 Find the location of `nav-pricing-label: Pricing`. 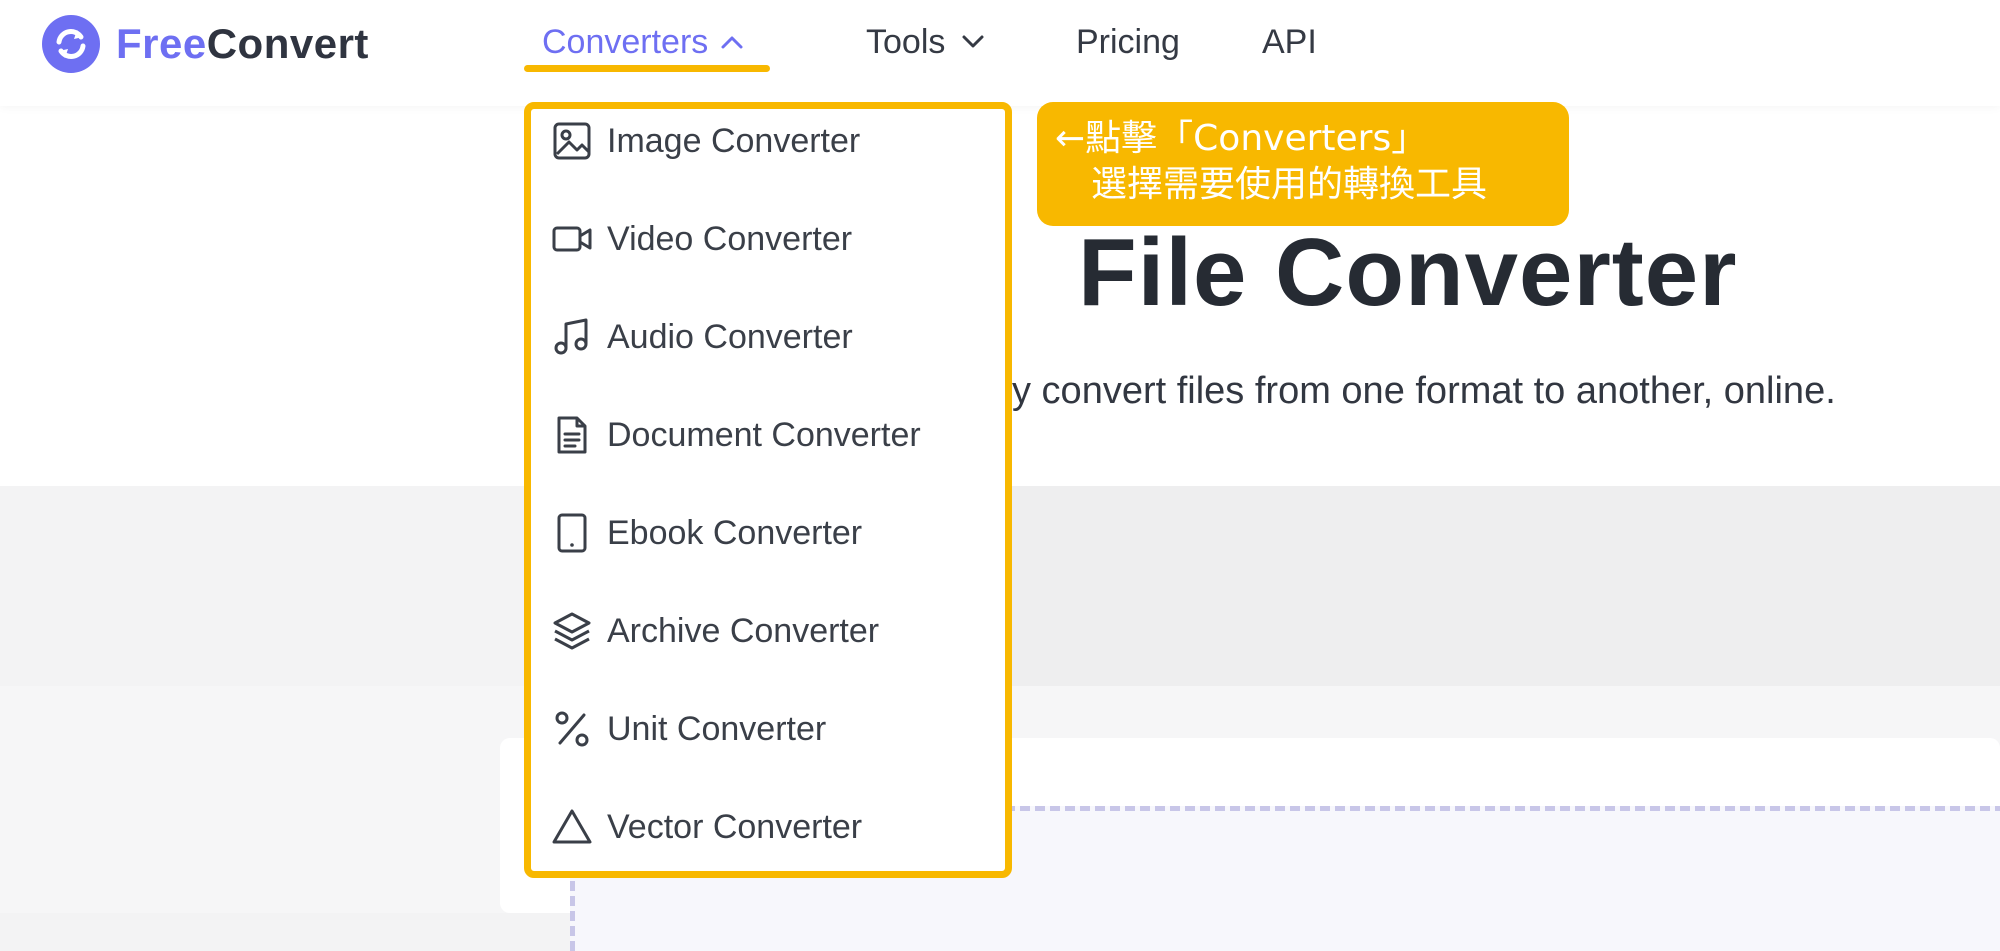

nav-pricing-label: Pricing is located at coordinates (1128, 41).